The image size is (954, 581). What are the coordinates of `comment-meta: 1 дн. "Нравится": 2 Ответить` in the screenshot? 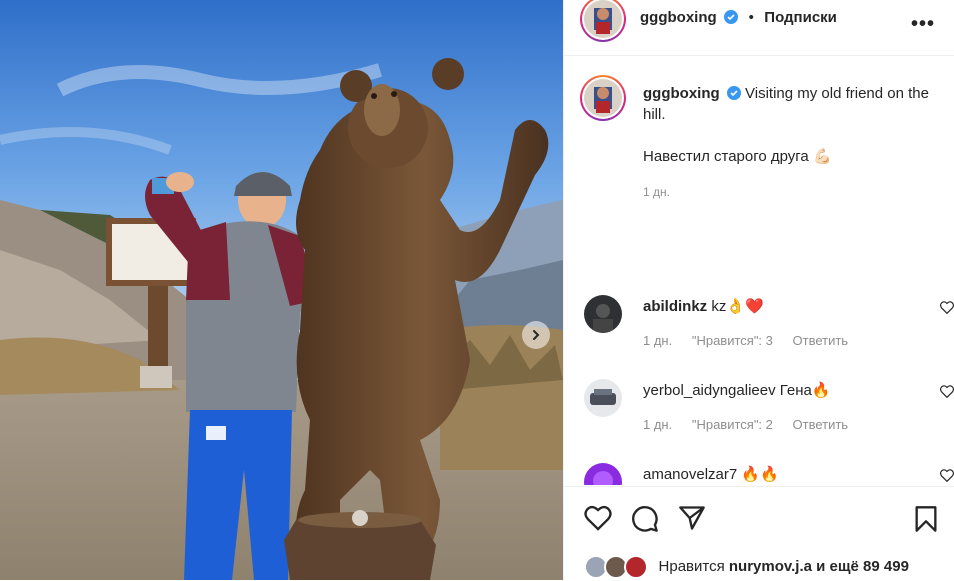 It's located at (753, 424).